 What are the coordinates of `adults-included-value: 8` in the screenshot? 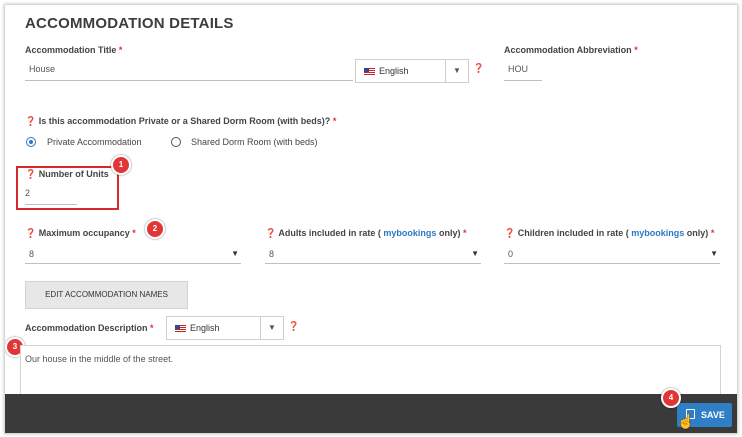 It's located at (272, 254).